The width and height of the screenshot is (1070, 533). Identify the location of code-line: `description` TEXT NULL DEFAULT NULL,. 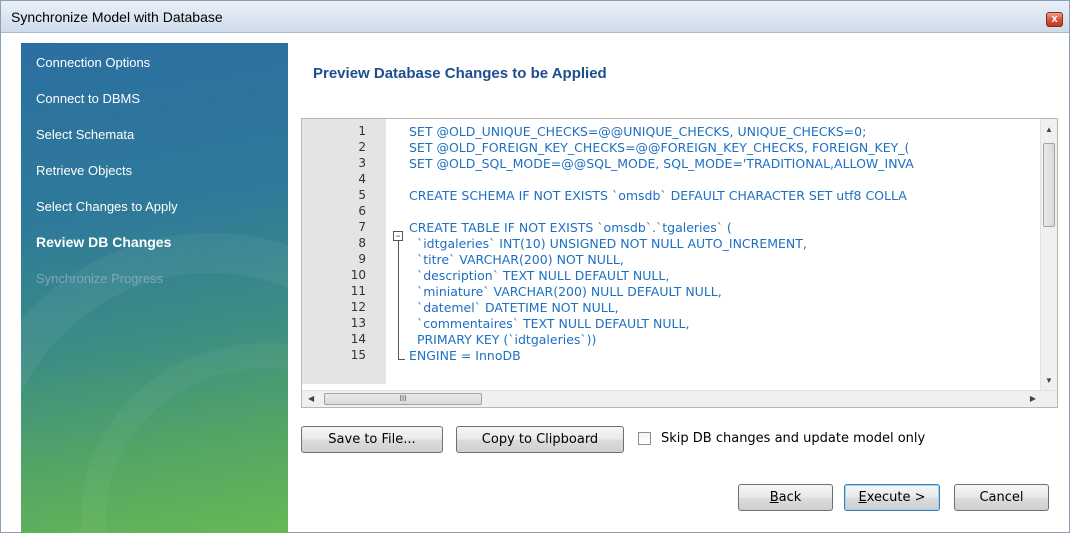
(539, 275).